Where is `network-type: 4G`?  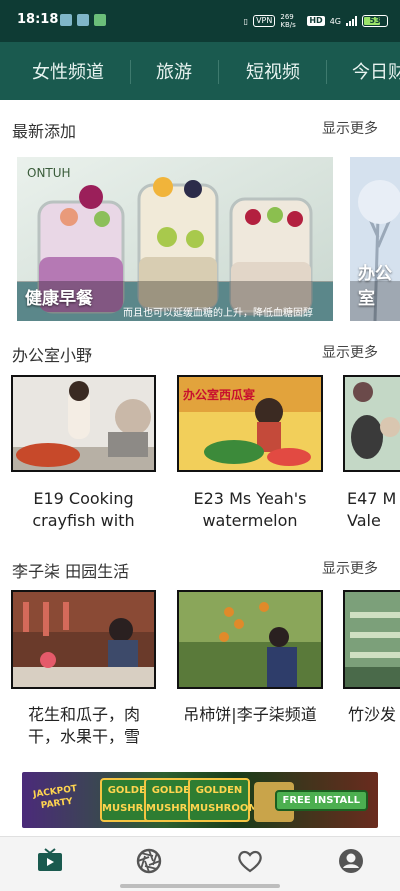 network-type: 4G is located at coordinates (335, 21).